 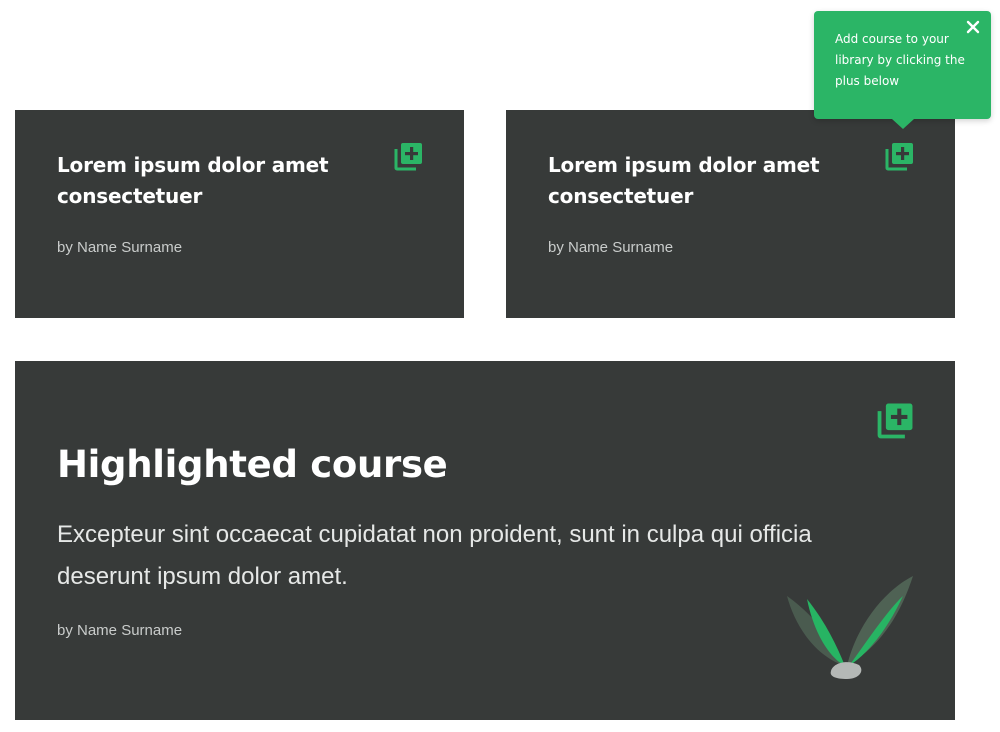 What do you see at coordinates (850, 627) in the screenshot?
I see `plant-leaves-icon` at bounding box center [850, 627].